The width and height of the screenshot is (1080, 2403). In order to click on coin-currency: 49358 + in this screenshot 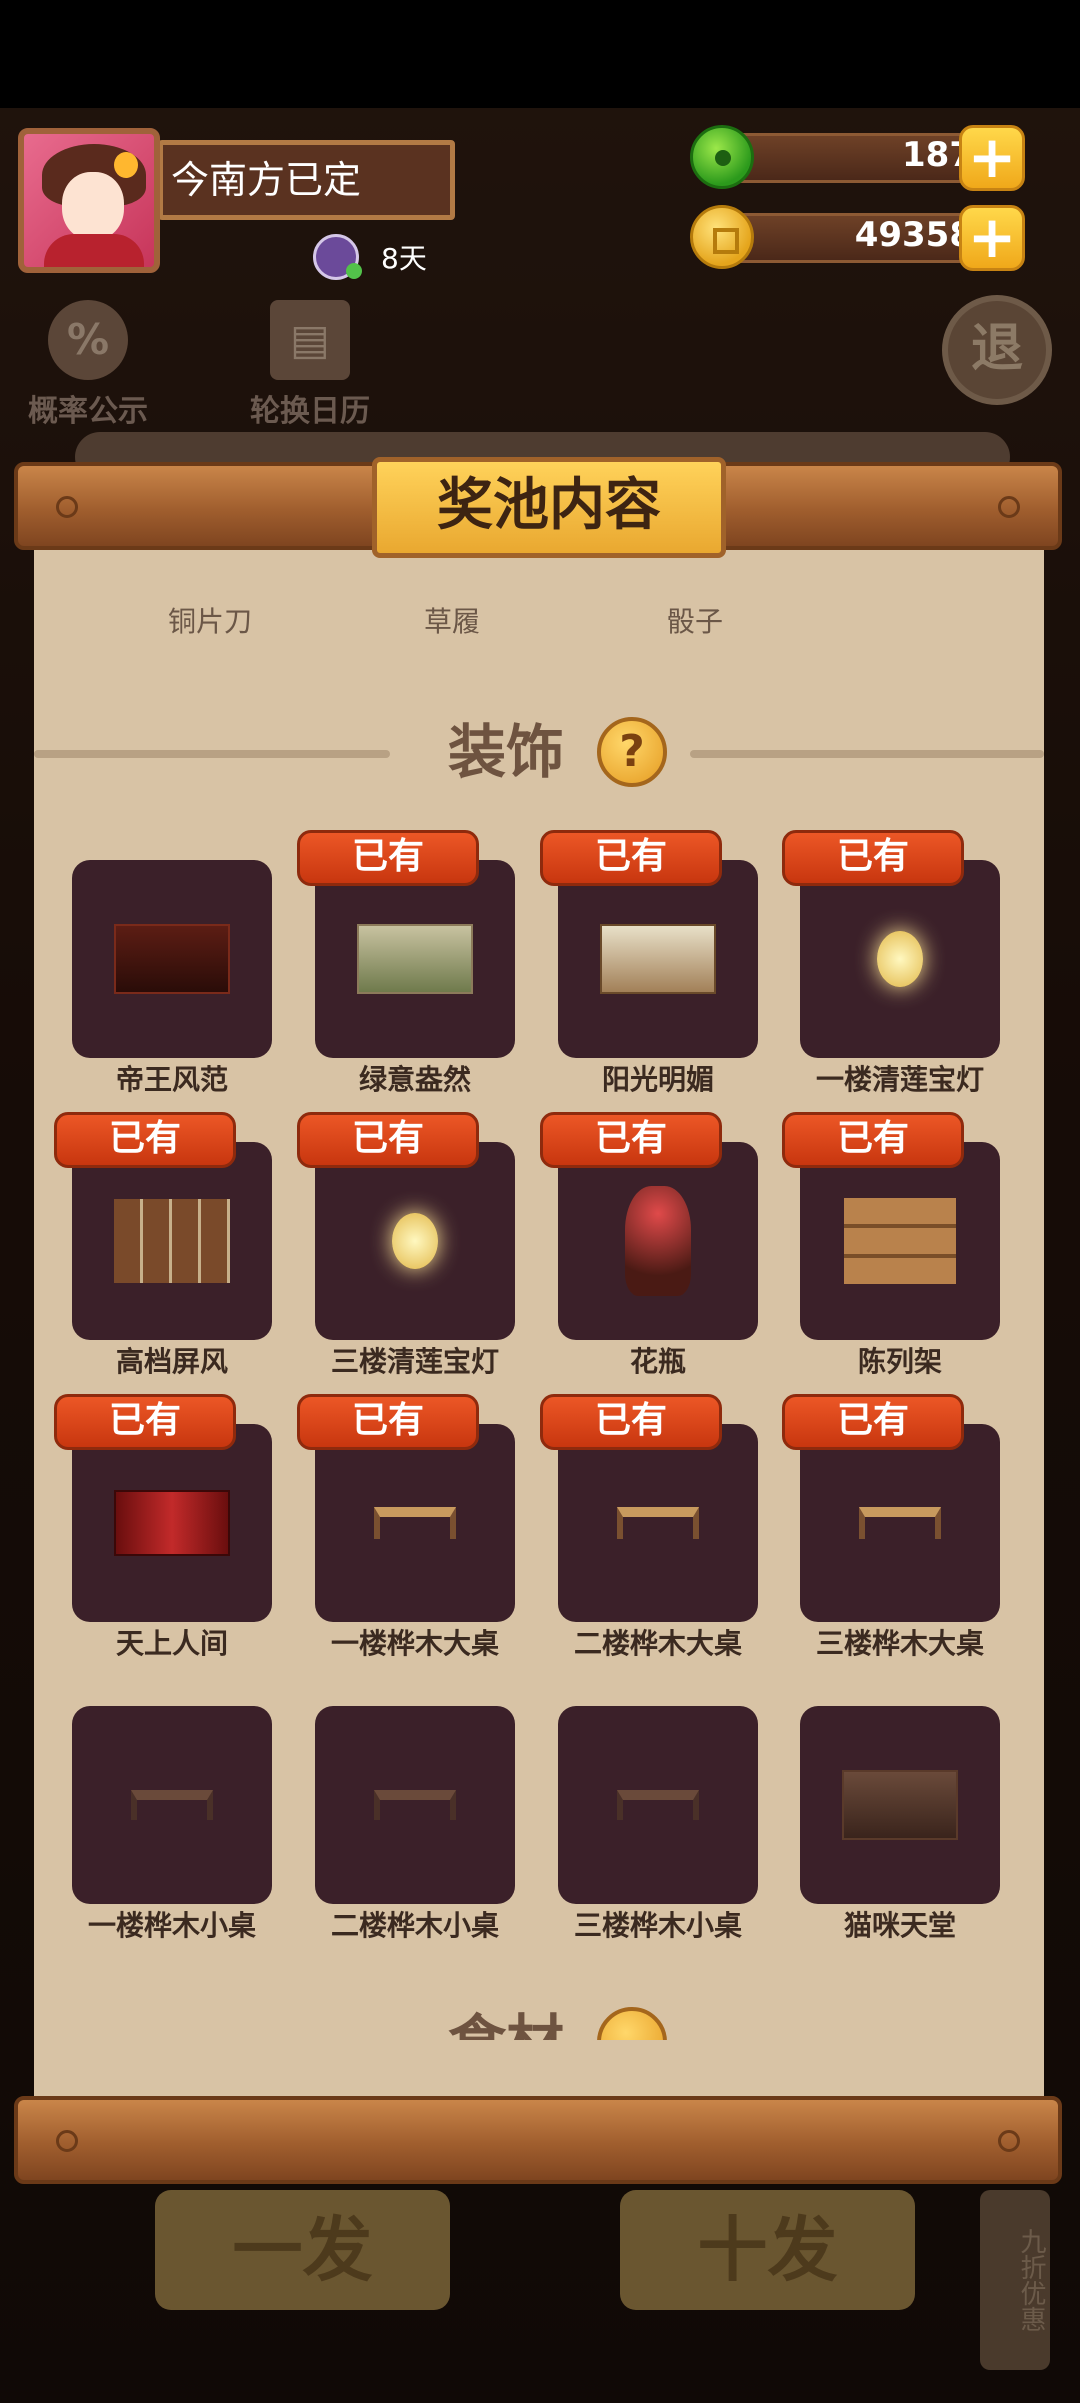, I will do `click(857, 238)`.